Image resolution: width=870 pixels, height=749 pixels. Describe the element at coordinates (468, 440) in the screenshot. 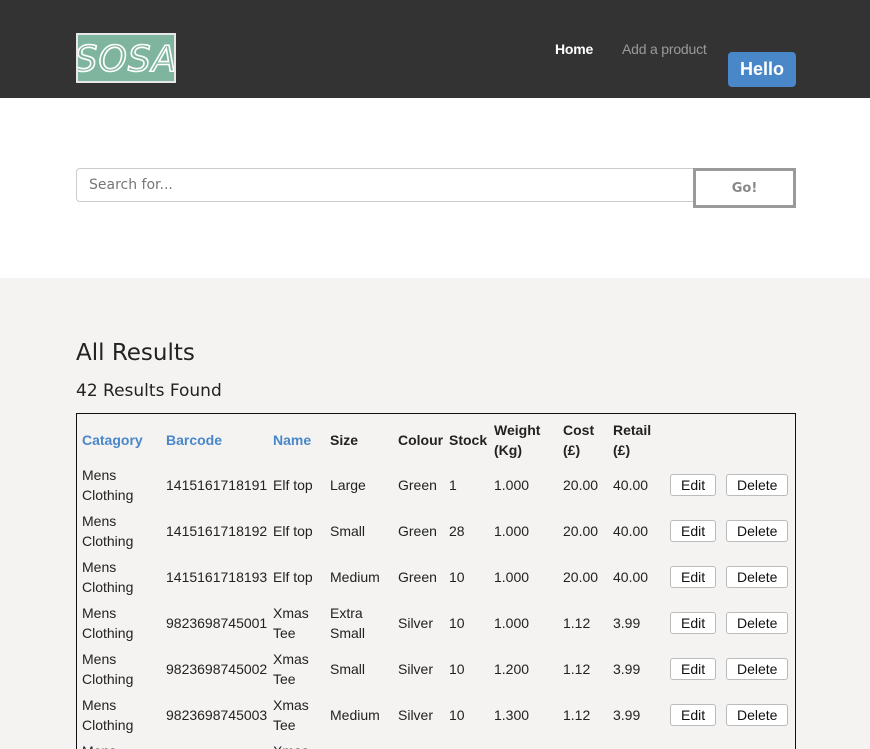

I see `header-stock: Stock` at that location.